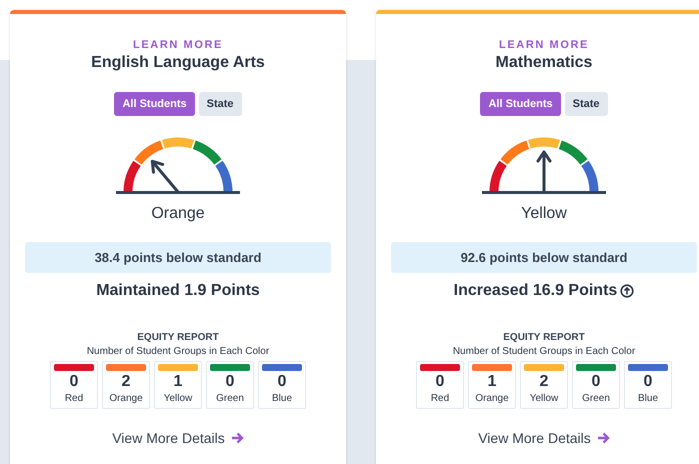 The height and width of the screenshot is (464, 699). Describe the element at coordinates (544, 214) in the screenshot. I see `status-label: Yellow` at that location.